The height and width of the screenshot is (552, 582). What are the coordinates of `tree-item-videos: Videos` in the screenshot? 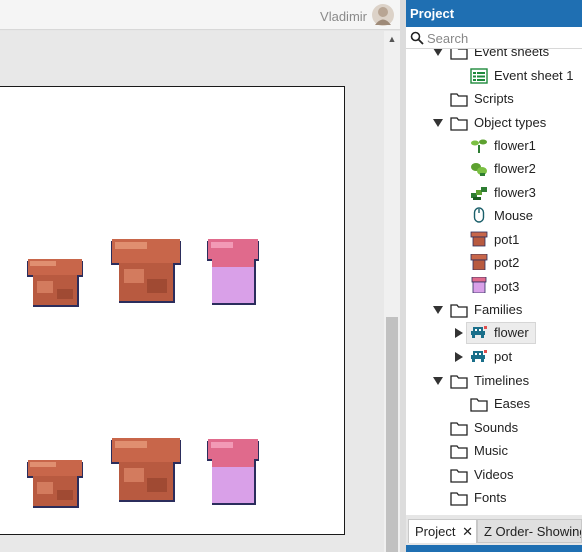 It's located at (494, 475).